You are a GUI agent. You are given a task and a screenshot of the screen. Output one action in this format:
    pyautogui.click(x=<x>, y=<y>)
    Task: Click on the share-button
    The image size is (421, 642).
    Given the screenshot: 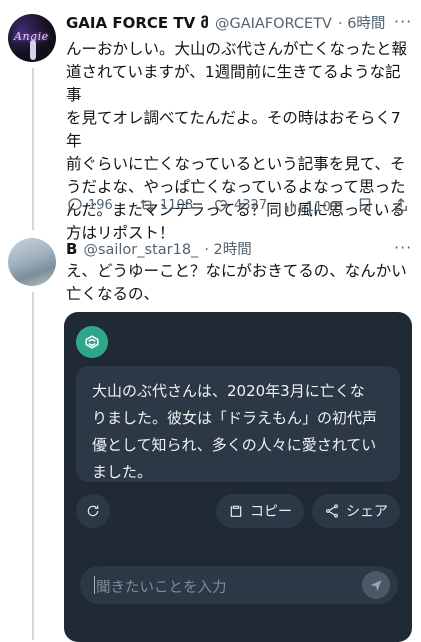 What is the action you would take?
    pyautogui.click(x=401, y=205)
    